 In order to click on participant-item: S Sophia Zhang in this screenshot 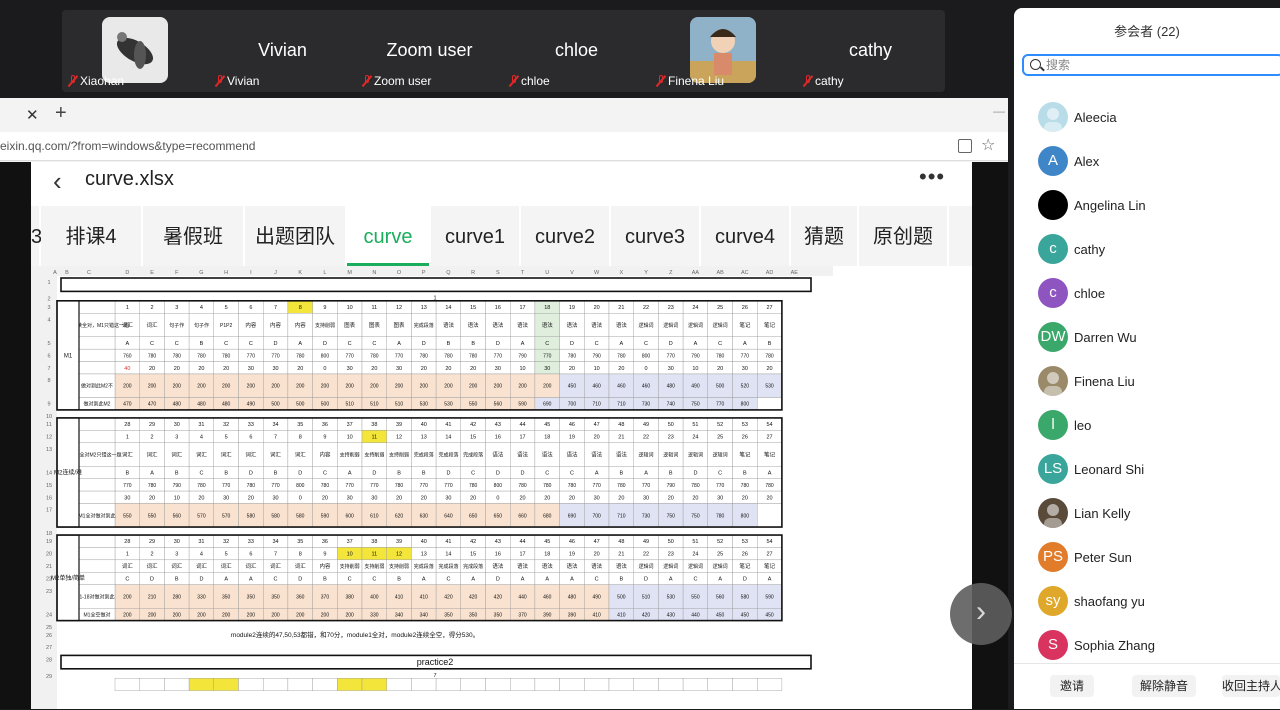, I will do `click(1158, 645)`.